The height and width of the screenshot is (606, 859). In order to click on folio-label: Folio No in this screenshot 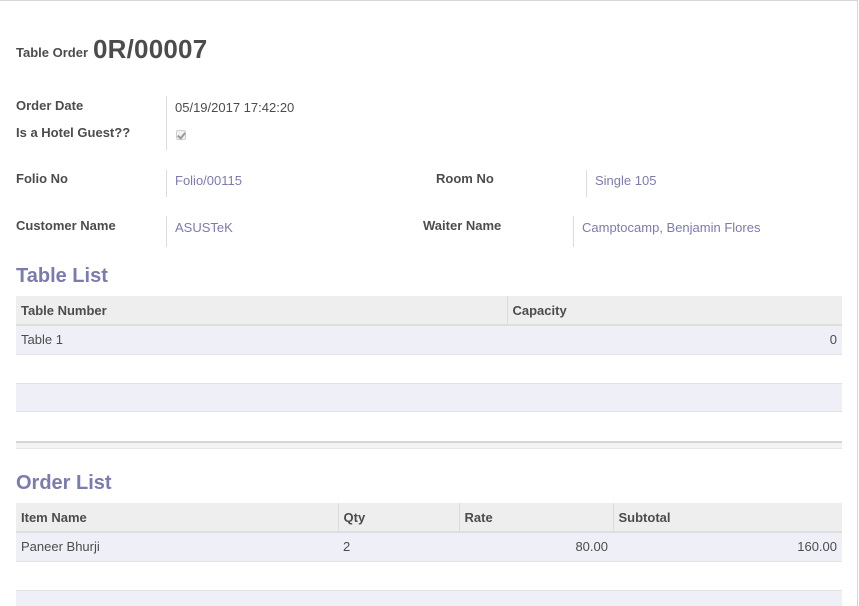, I will do `click(42, 178)`.